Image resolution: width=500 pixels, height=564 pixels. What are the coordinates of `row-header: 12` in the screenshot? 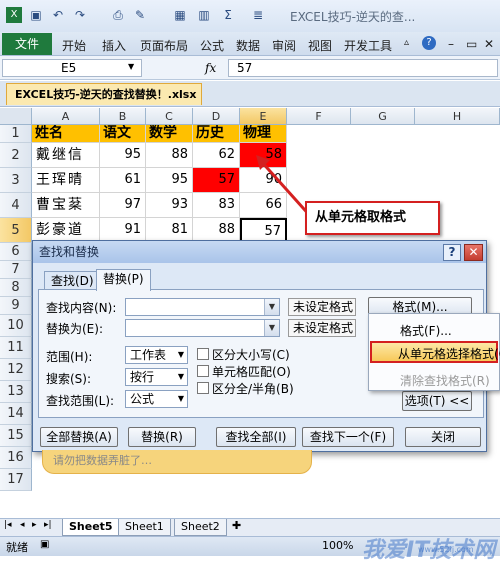 It's located at (16, 370).